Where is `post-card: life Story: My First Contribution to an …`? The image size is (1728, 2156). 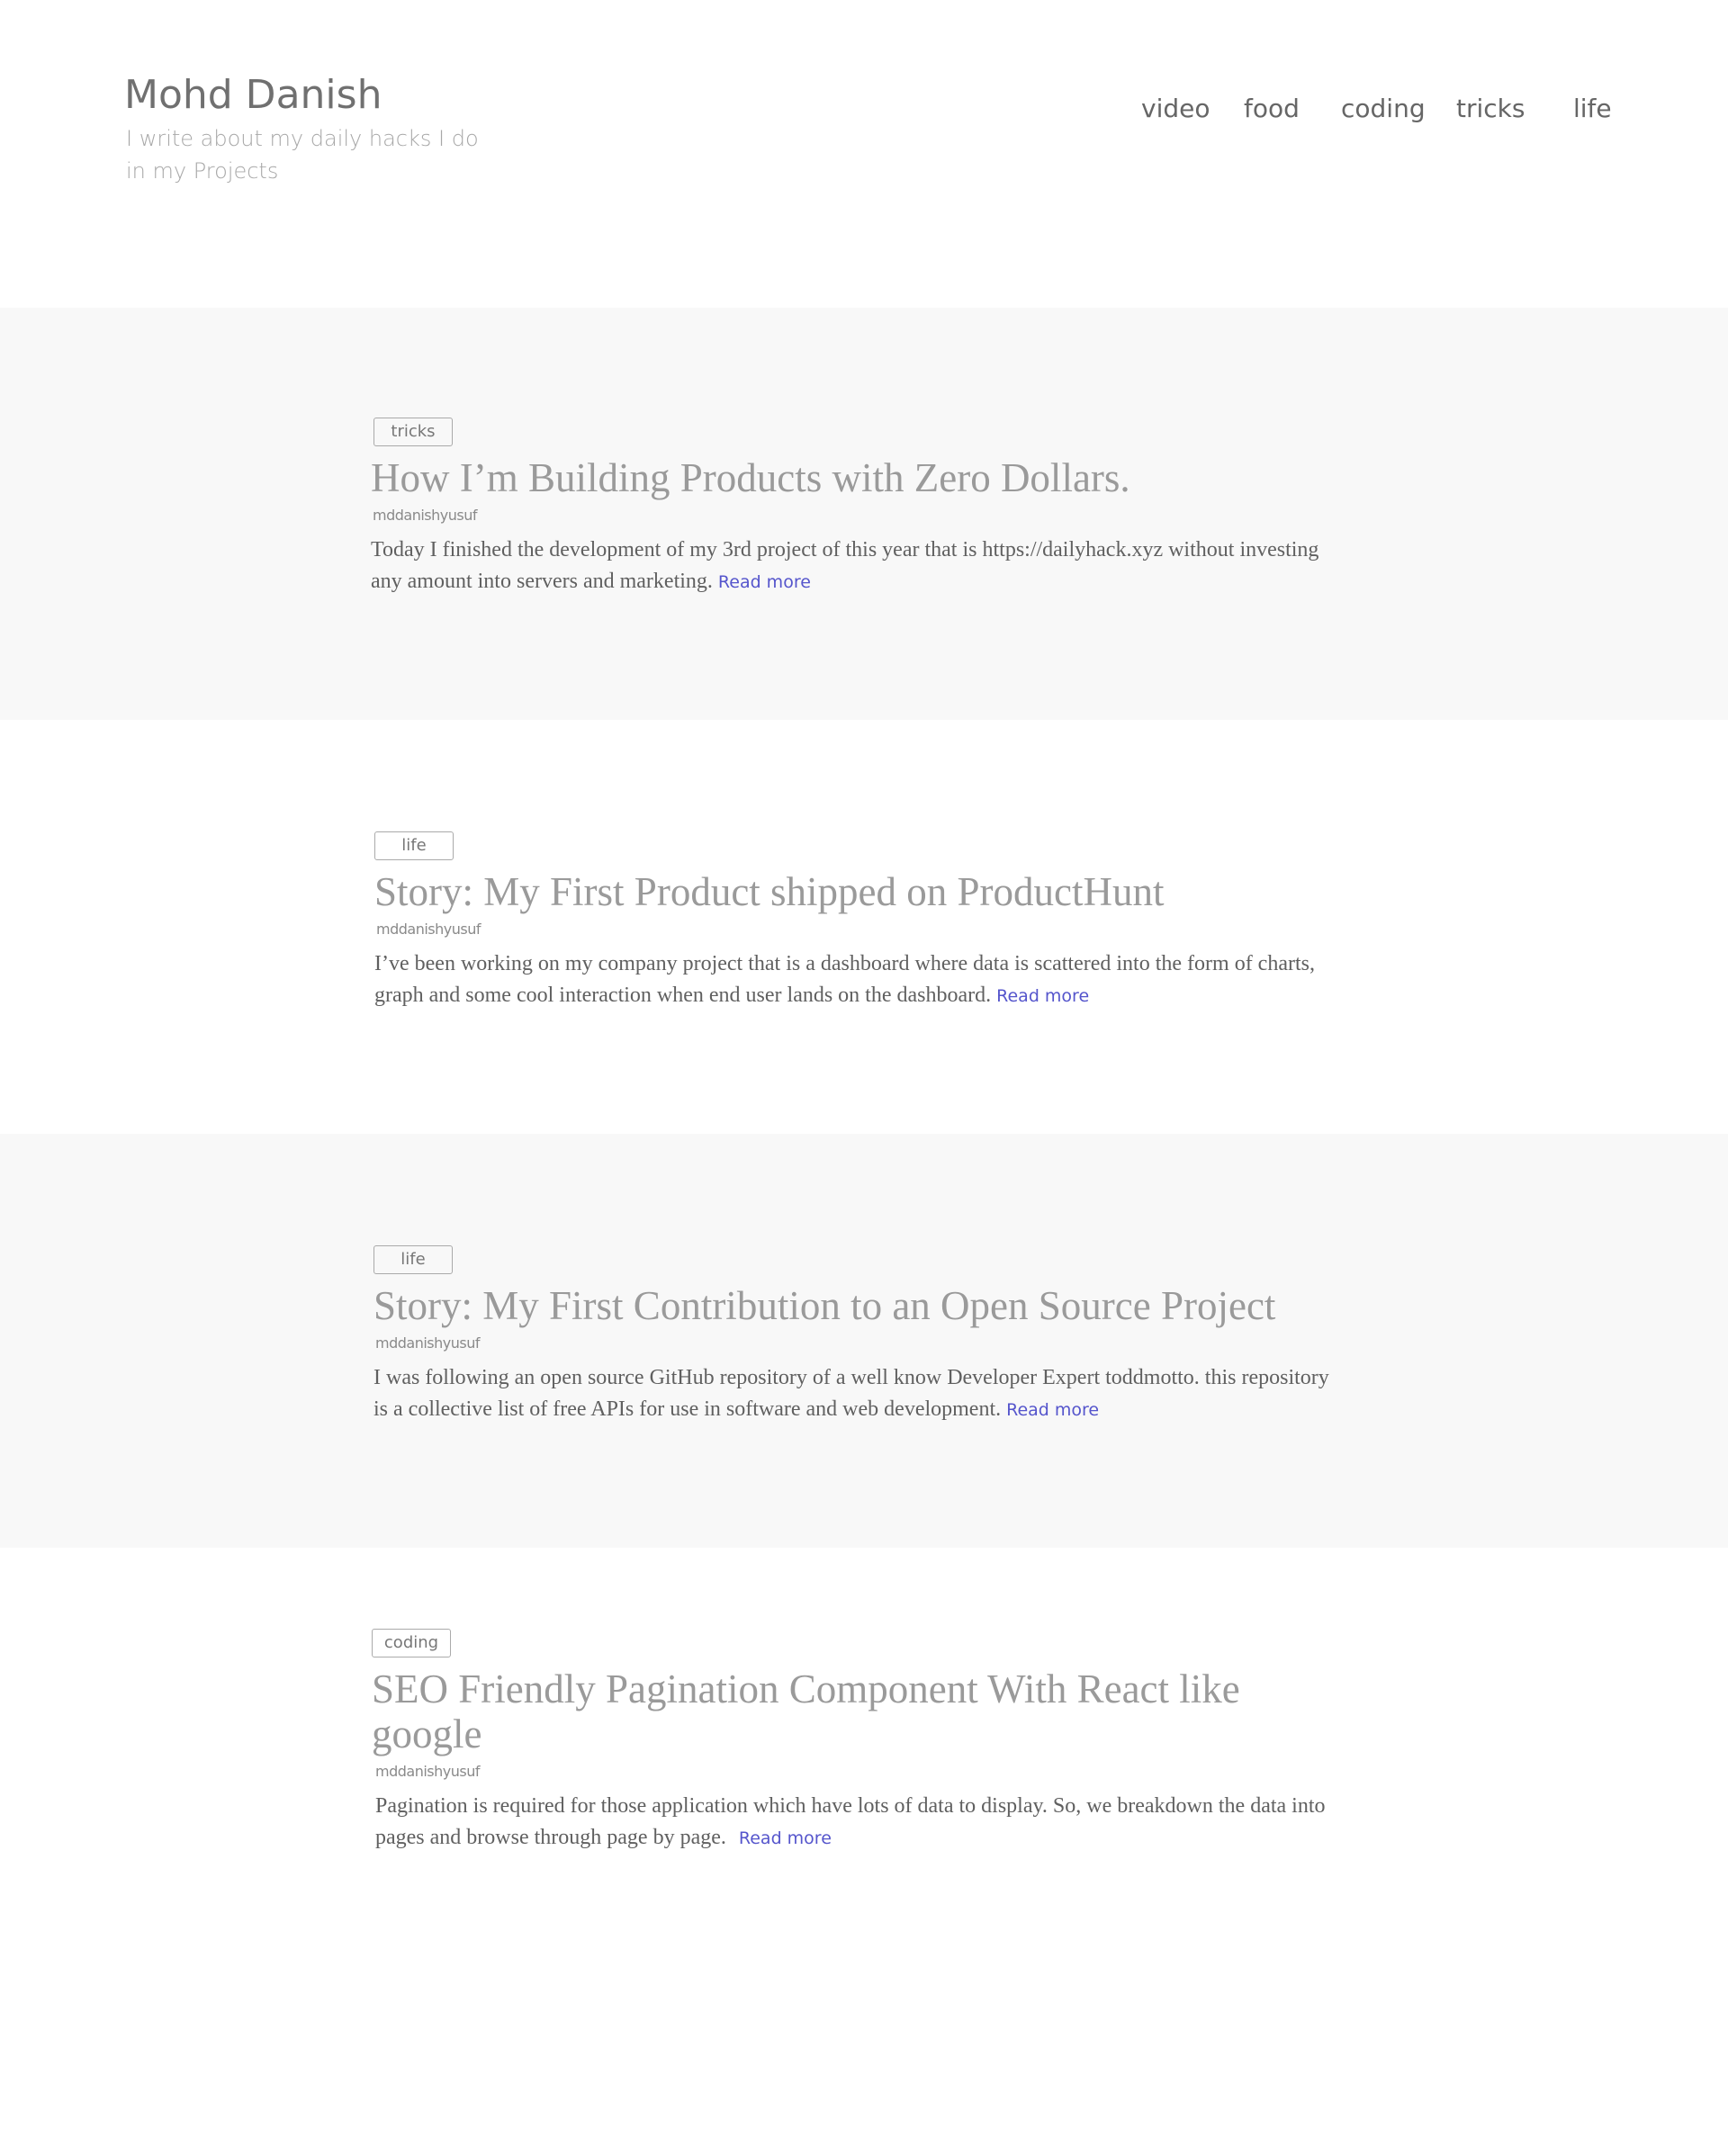
post-card: life Story: My First Contribution to an … is located at coordinates (860, 1335).